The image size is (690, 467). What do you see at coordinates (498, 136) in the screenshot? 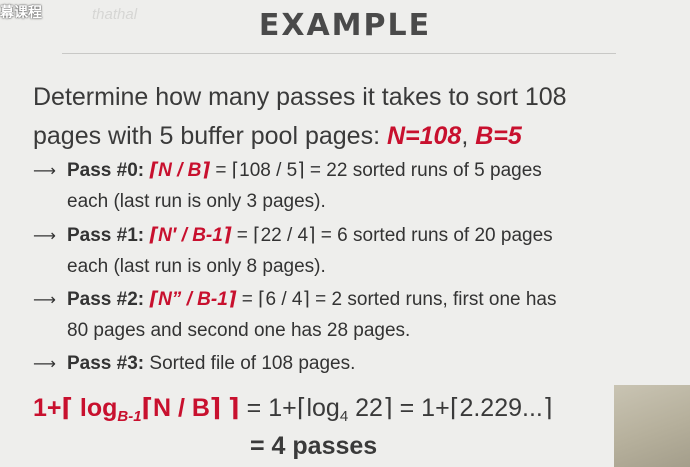
I see `b-variable: B=5` at bounding box center [498, 136].